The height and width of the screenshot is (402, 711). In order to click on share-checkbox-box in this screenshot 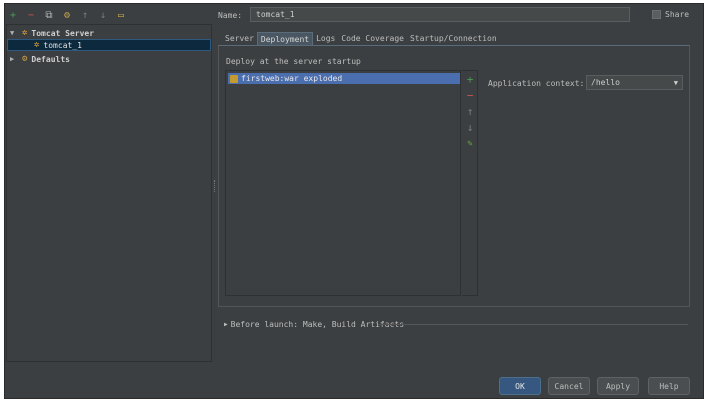, I will do `click(656, 14)`.